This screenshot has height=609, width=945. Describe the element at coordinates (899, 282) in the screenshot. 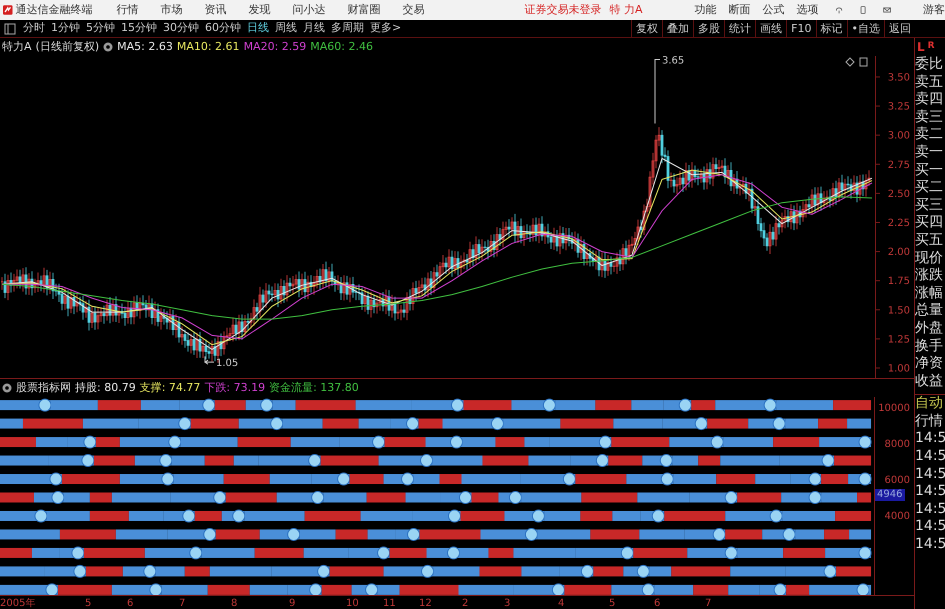

I see `axis-label: 1.75` at that location.